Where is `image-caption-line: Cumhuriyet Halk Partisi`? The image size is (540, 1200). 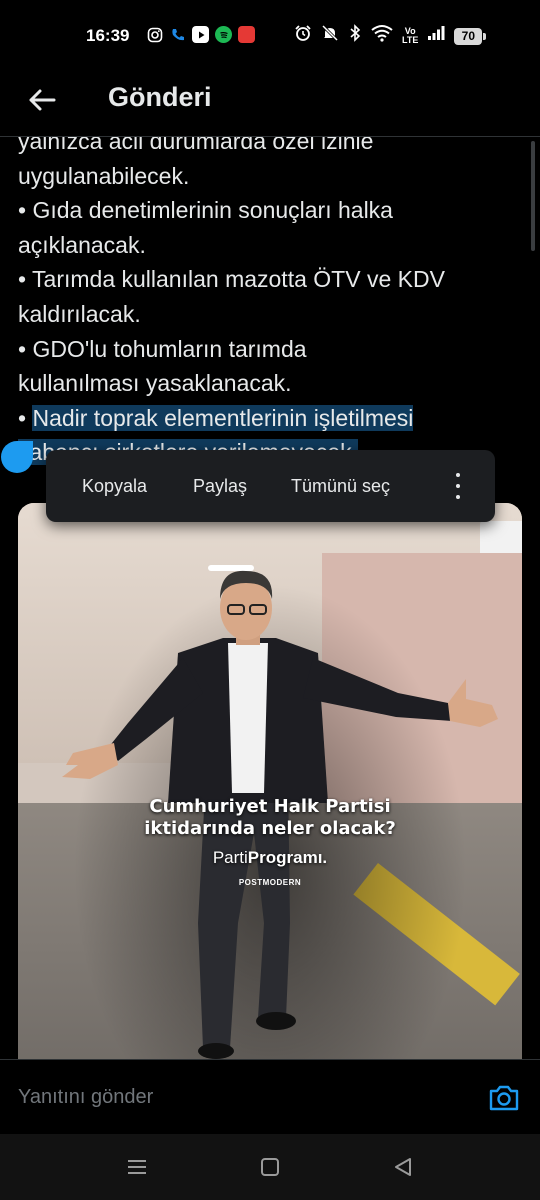
image-caption-line: Cumhuriyet Halk Partisi is located at coordinates (270, 806).